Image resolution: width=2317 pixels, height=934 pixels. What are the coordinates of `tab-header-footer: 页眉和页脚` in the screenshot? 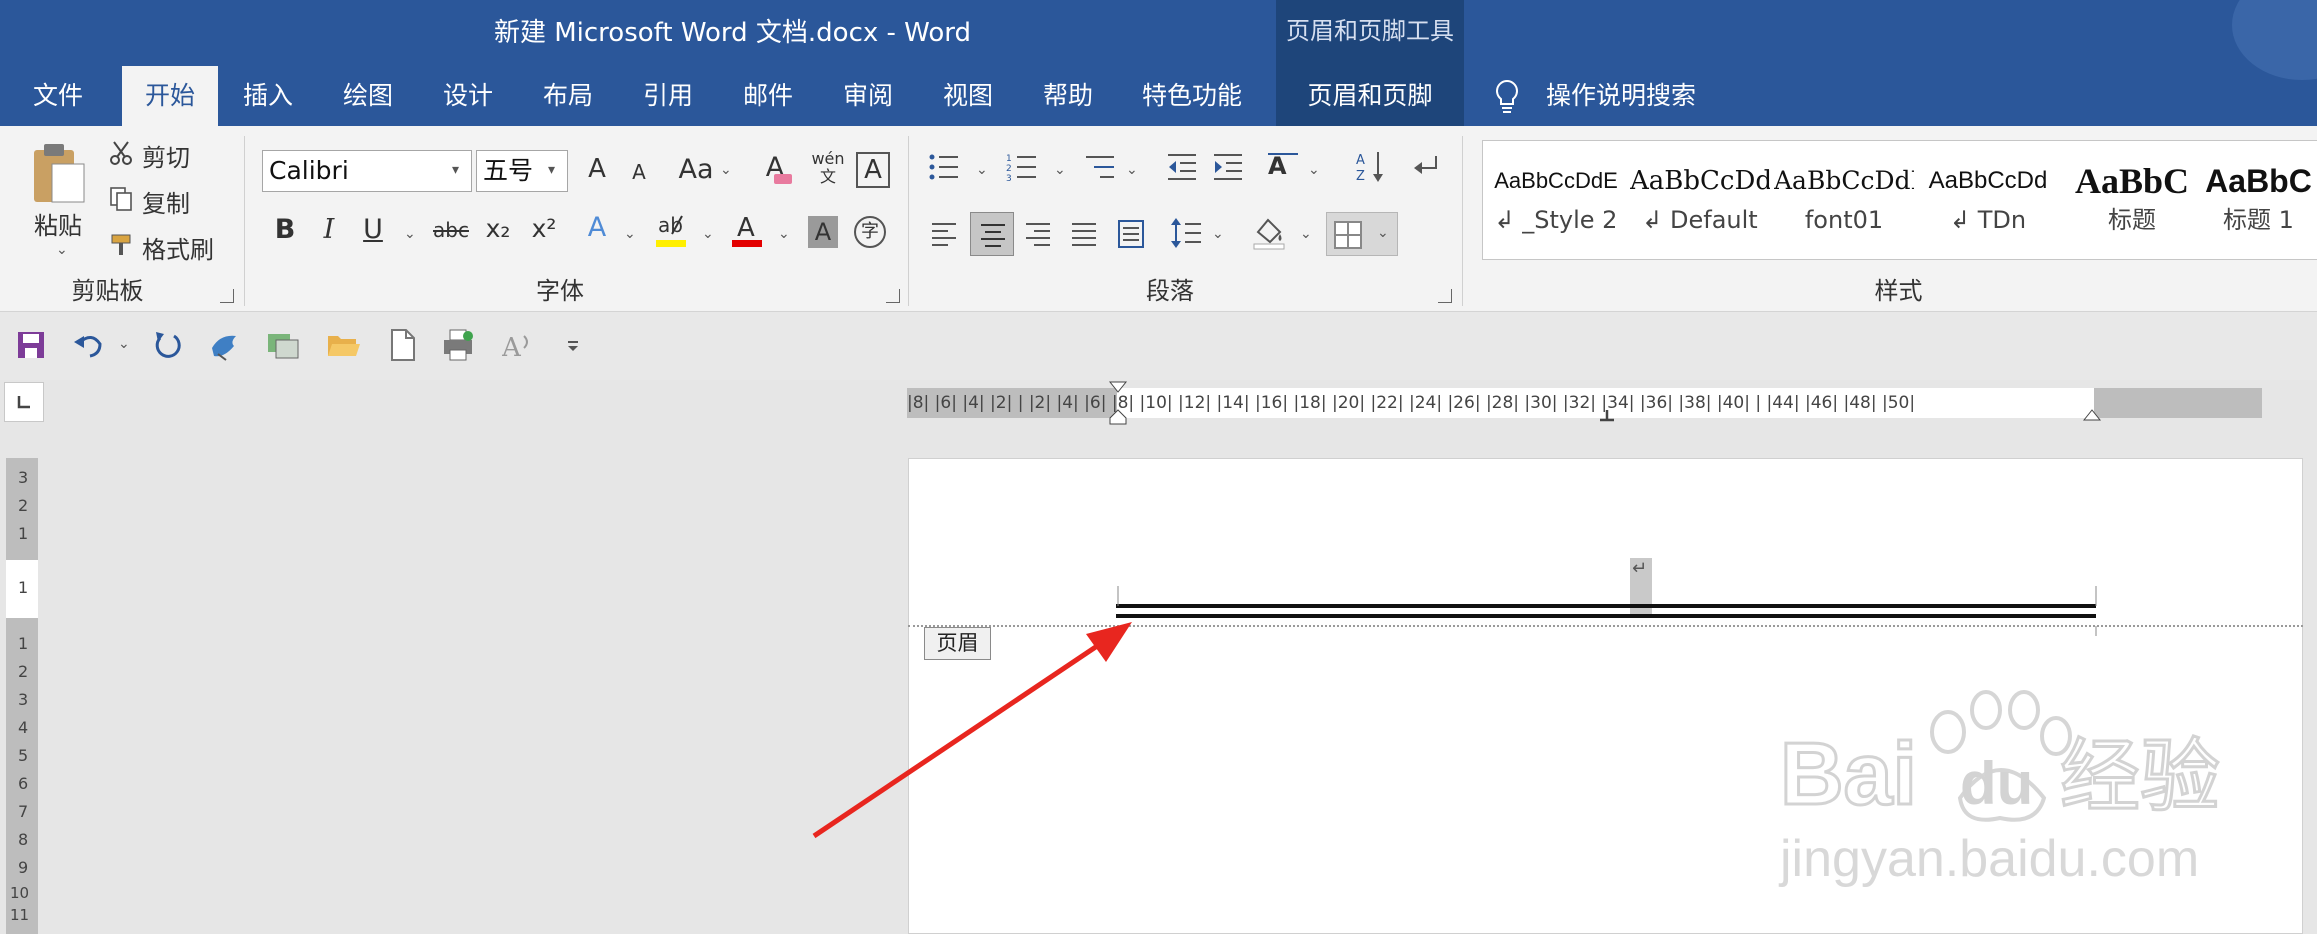 It's located at (1370, 96).